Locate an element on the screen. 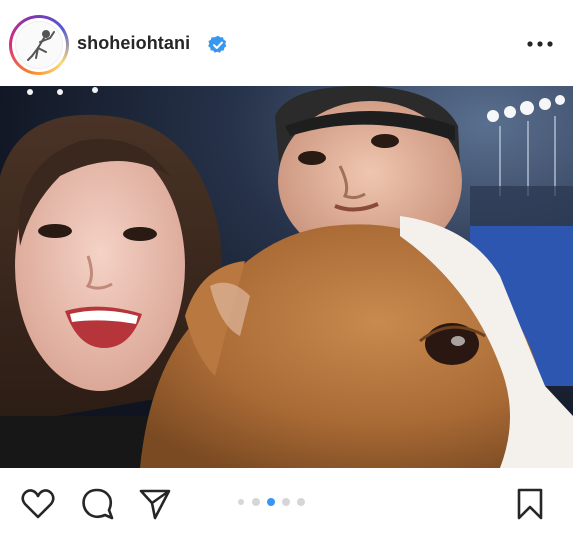 This screenshot has width=573, height=535. baseball-player-avatar-icon is located at coordinates (41, 45).